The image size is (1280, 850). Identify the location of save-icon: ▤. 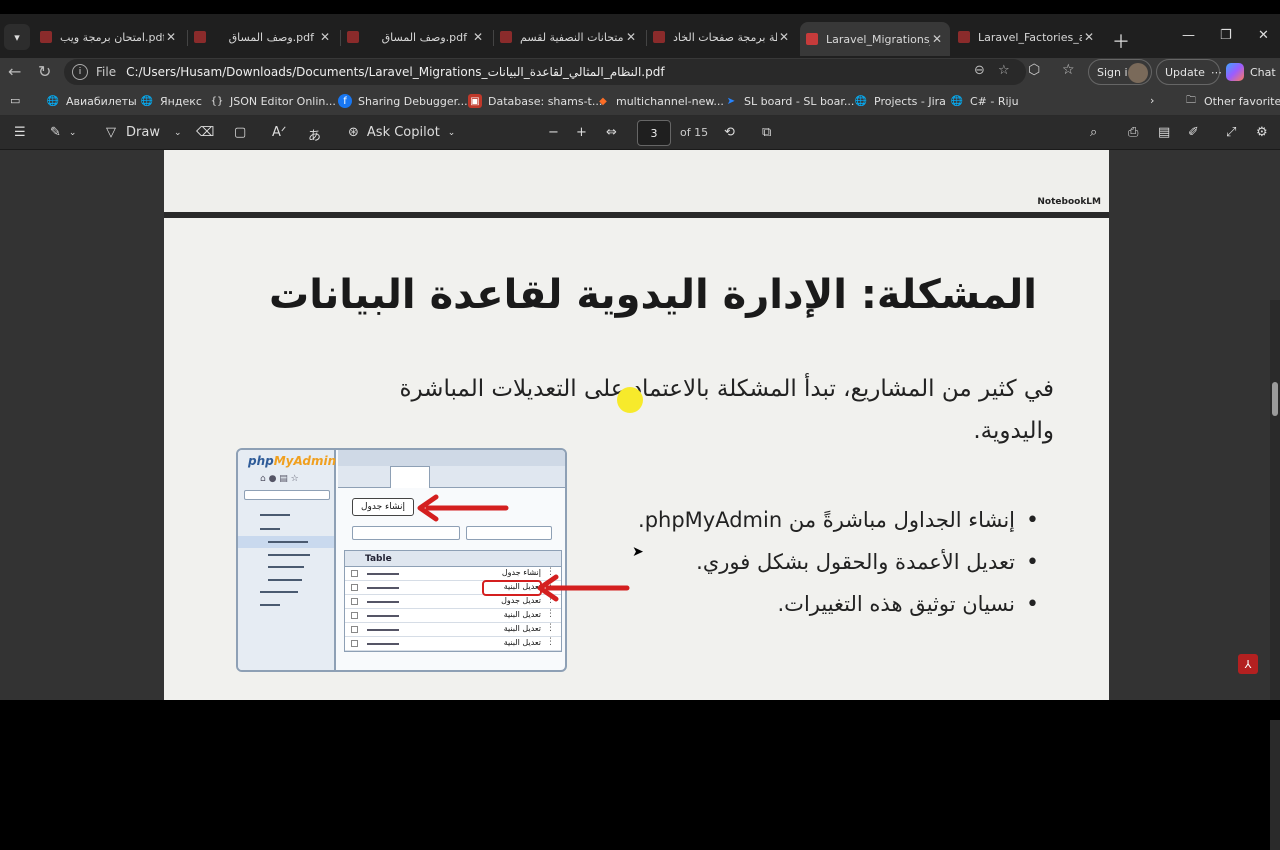
(1164, 132).